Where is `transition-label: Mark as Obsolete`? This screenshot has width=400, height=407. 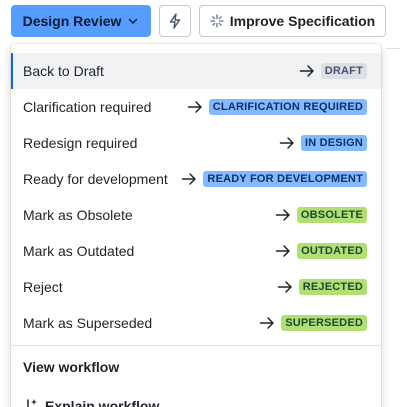
transition-label: Mark as Obsolete is located at coordinates (78, 215).